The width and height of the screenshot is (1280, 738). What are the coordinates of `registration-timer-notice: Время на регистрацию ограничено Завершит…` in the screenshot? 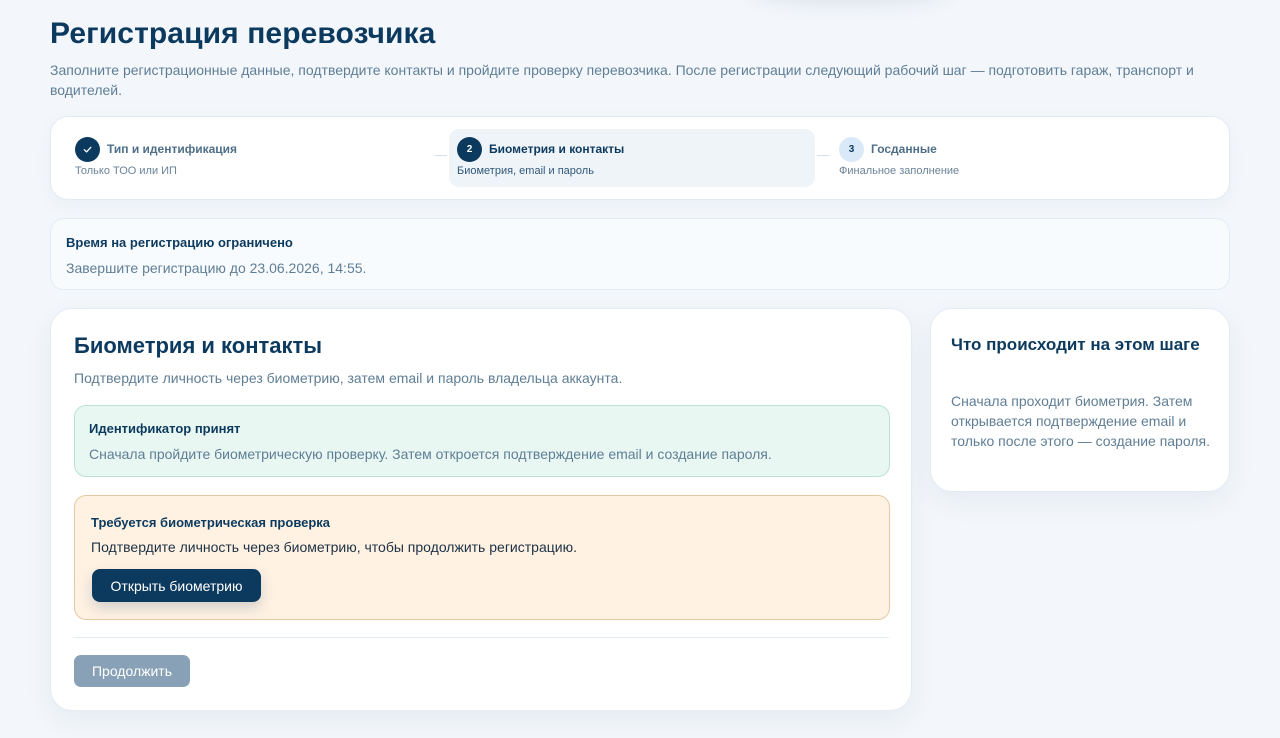 It's located at (640, 254).